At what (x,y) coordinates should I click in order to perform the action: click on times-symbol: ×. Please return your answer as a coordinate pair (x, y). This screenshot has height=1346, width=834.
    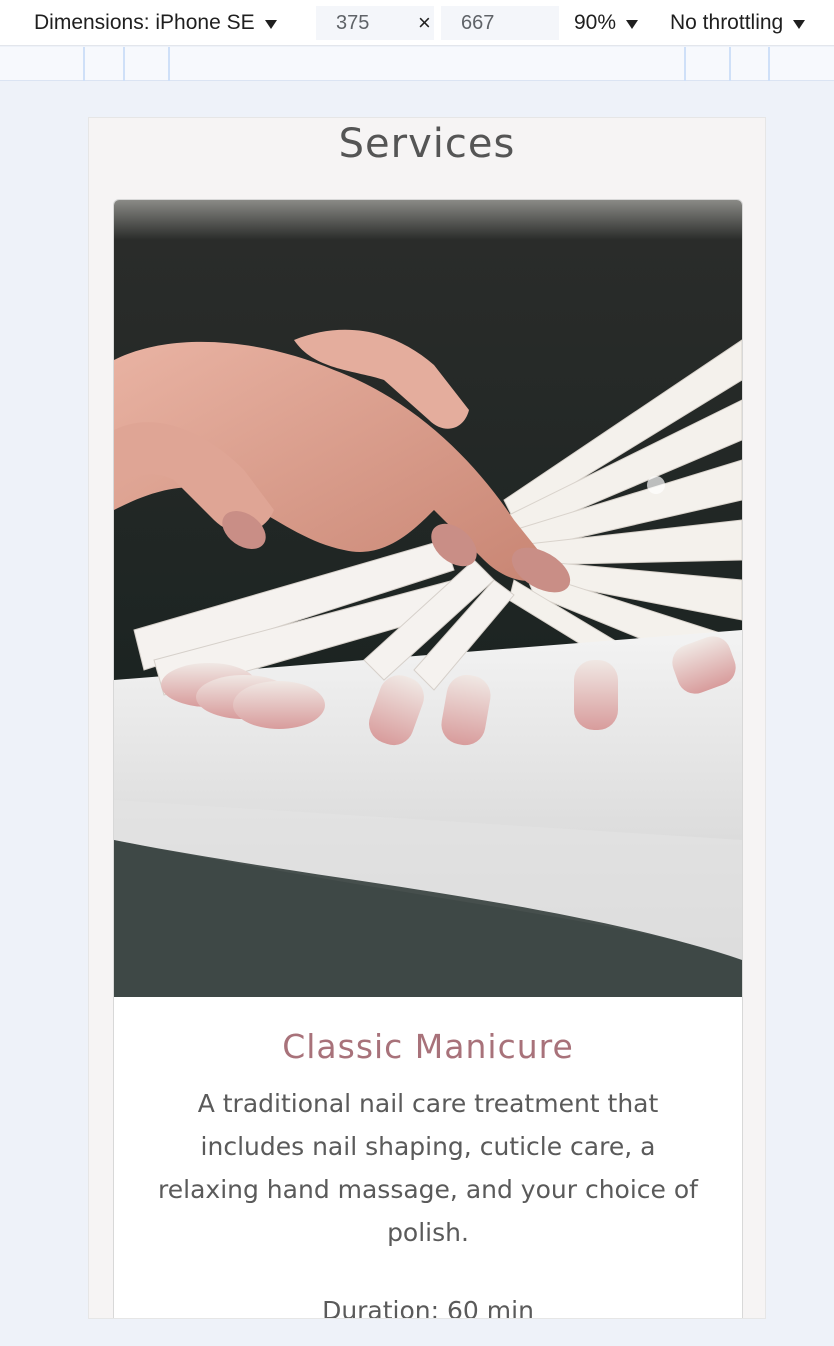
    Looking at the image, I should click on (424, 22).